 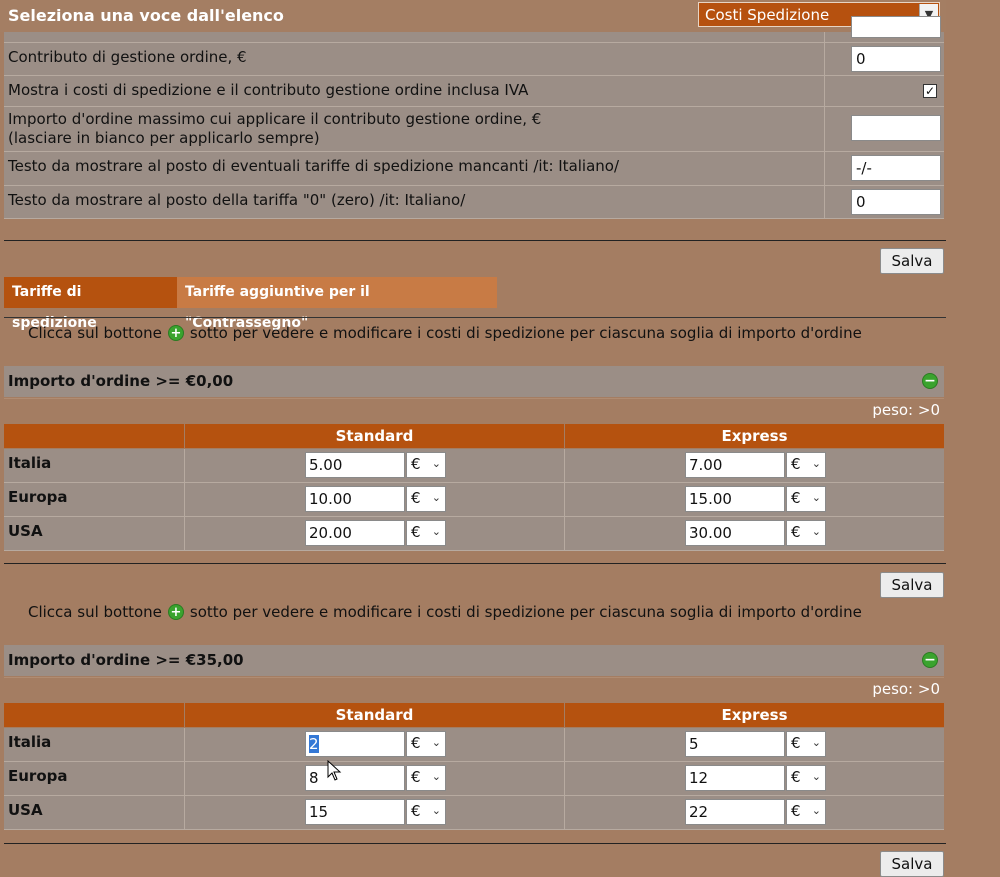 What do you see at coordinates (94, 436) in the screenshot?
I see `rates-header-empty` at bounding box center [94, 436].